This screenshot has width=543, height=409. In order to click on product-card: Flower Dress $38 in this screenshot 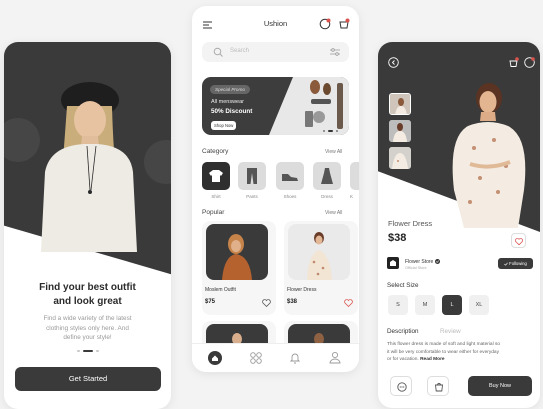, I will do `click(321, 268)`.